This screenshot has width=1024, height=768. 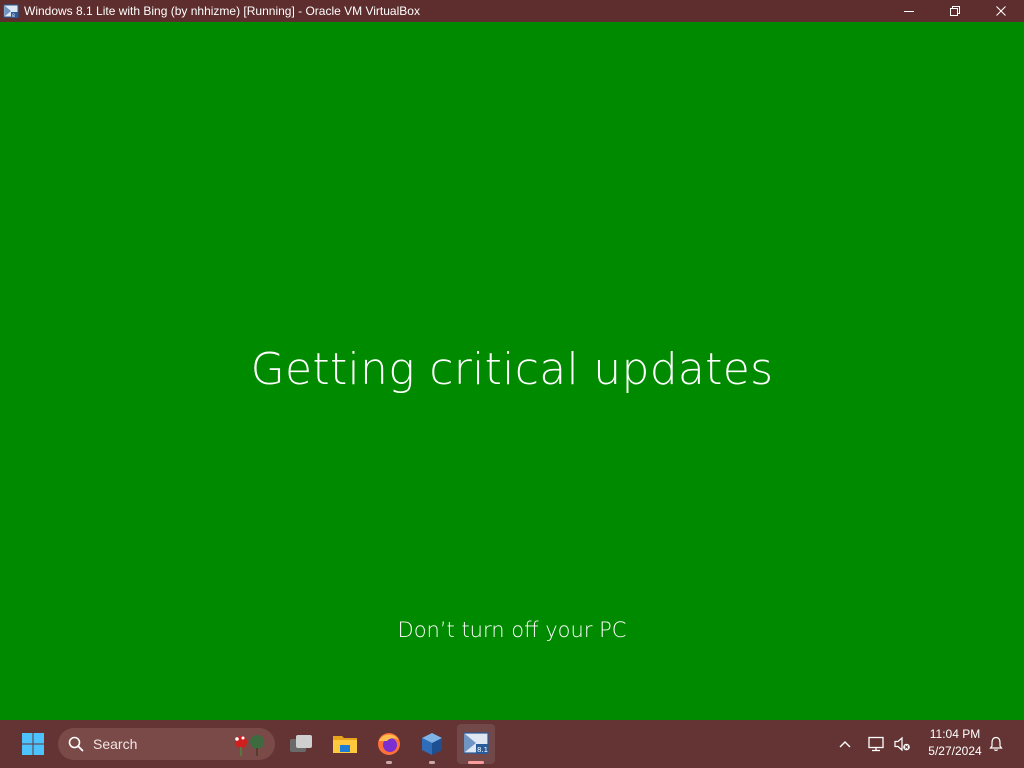 I want to click on minimize-button, so click(x=909, y=11).